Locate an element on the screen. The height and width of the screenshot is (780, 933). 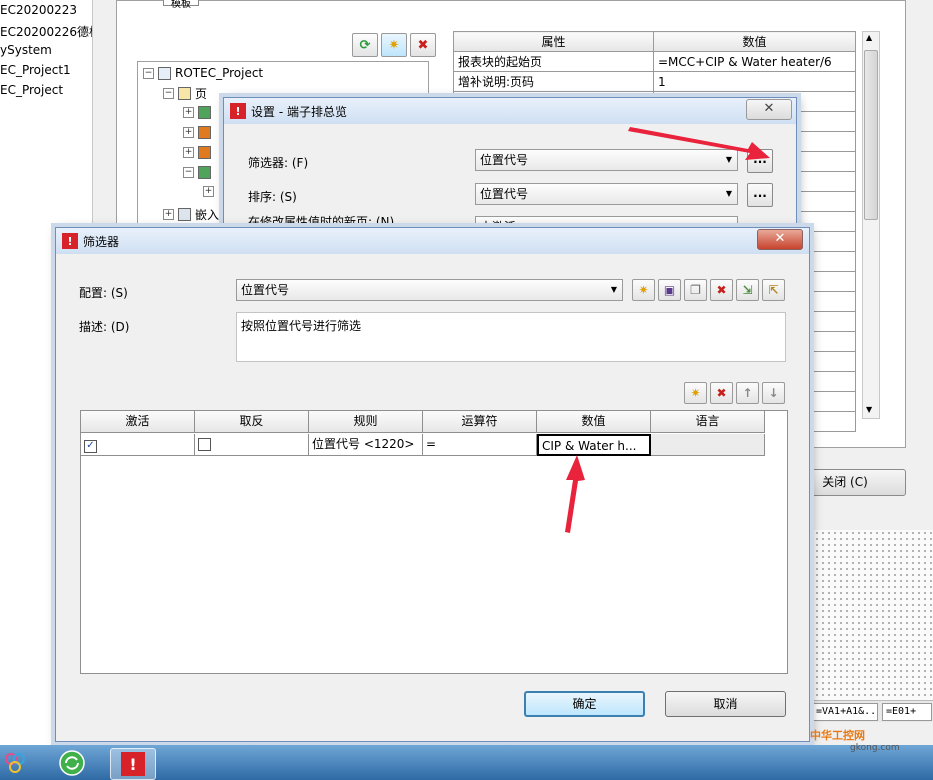
new-config-icon: ✷ is located at coordinates (643, 290).